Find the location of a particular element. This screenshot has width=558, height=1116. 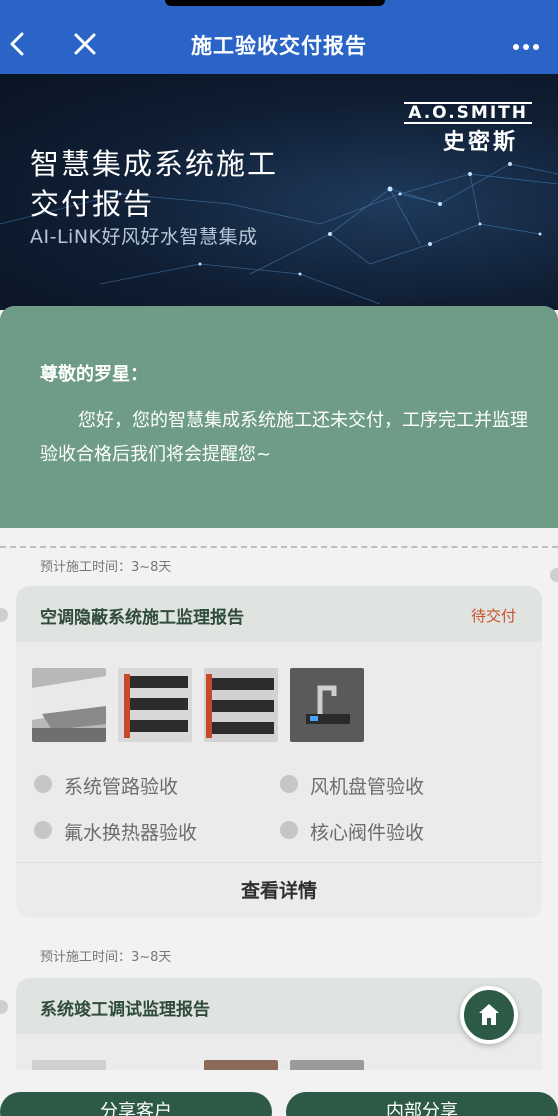

report-title: 空调隐蔽系统施工监理报告 is located at coordinates (142, 618).